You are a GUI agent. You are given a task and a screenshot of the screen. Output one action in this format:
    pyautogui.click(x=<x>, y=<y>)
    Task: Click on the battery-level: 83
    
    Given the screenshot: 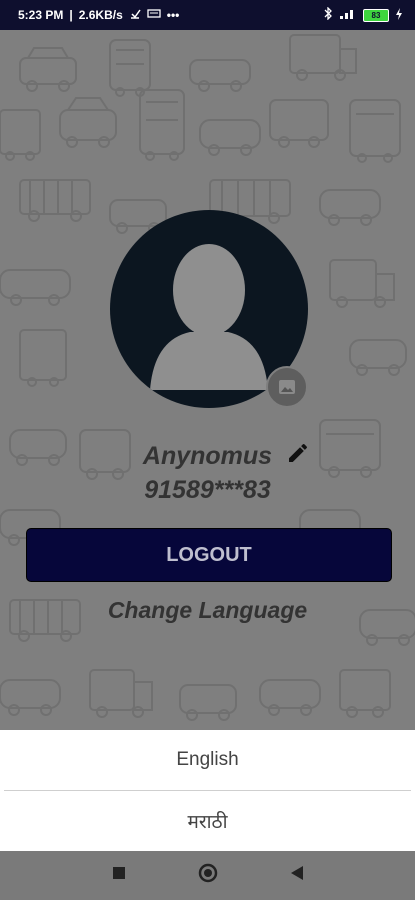 What is the action you would take?
    pyautogui.click(x=376, y=15)
    